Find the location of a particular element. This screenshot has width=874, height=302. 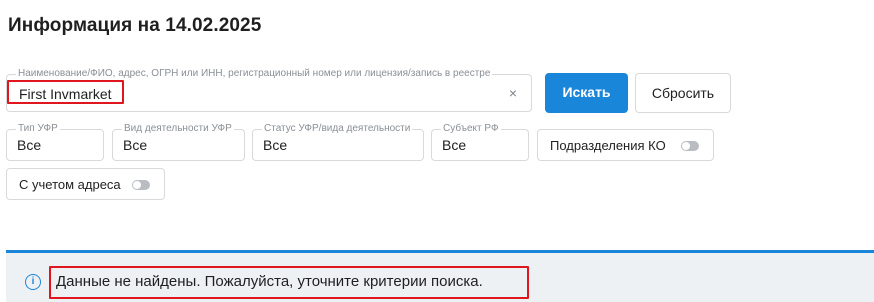

close-icon: × is located at coordinates (513, 93).